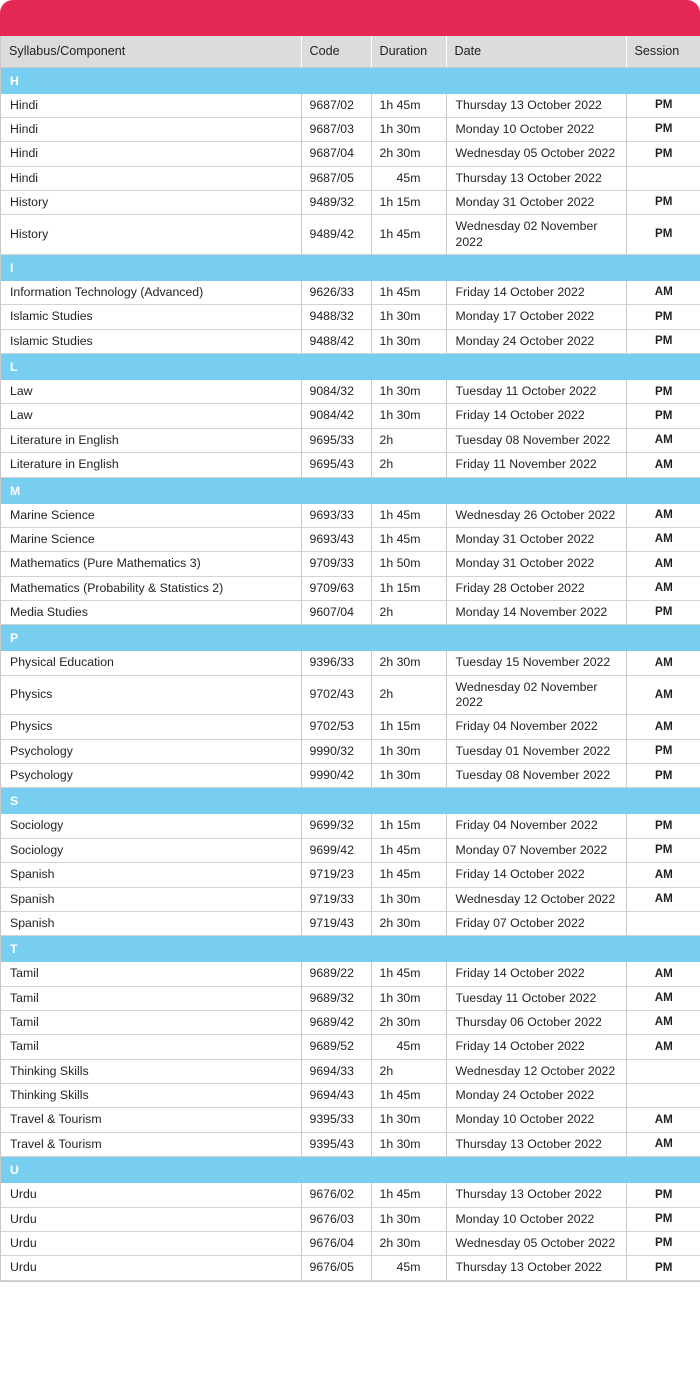 The width and height of the screenshot is (700, 1376). I want to click on cell-date: Tuesday 15 November 2022, so click(536, 663).